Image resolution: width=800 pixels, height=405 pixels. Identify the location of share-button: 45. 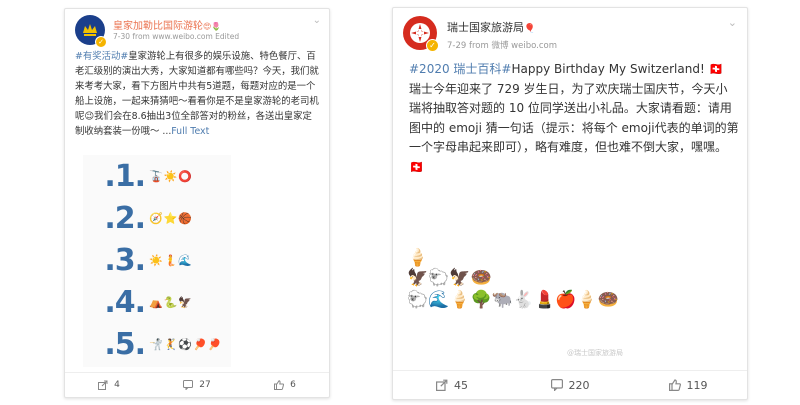
(452, 385).